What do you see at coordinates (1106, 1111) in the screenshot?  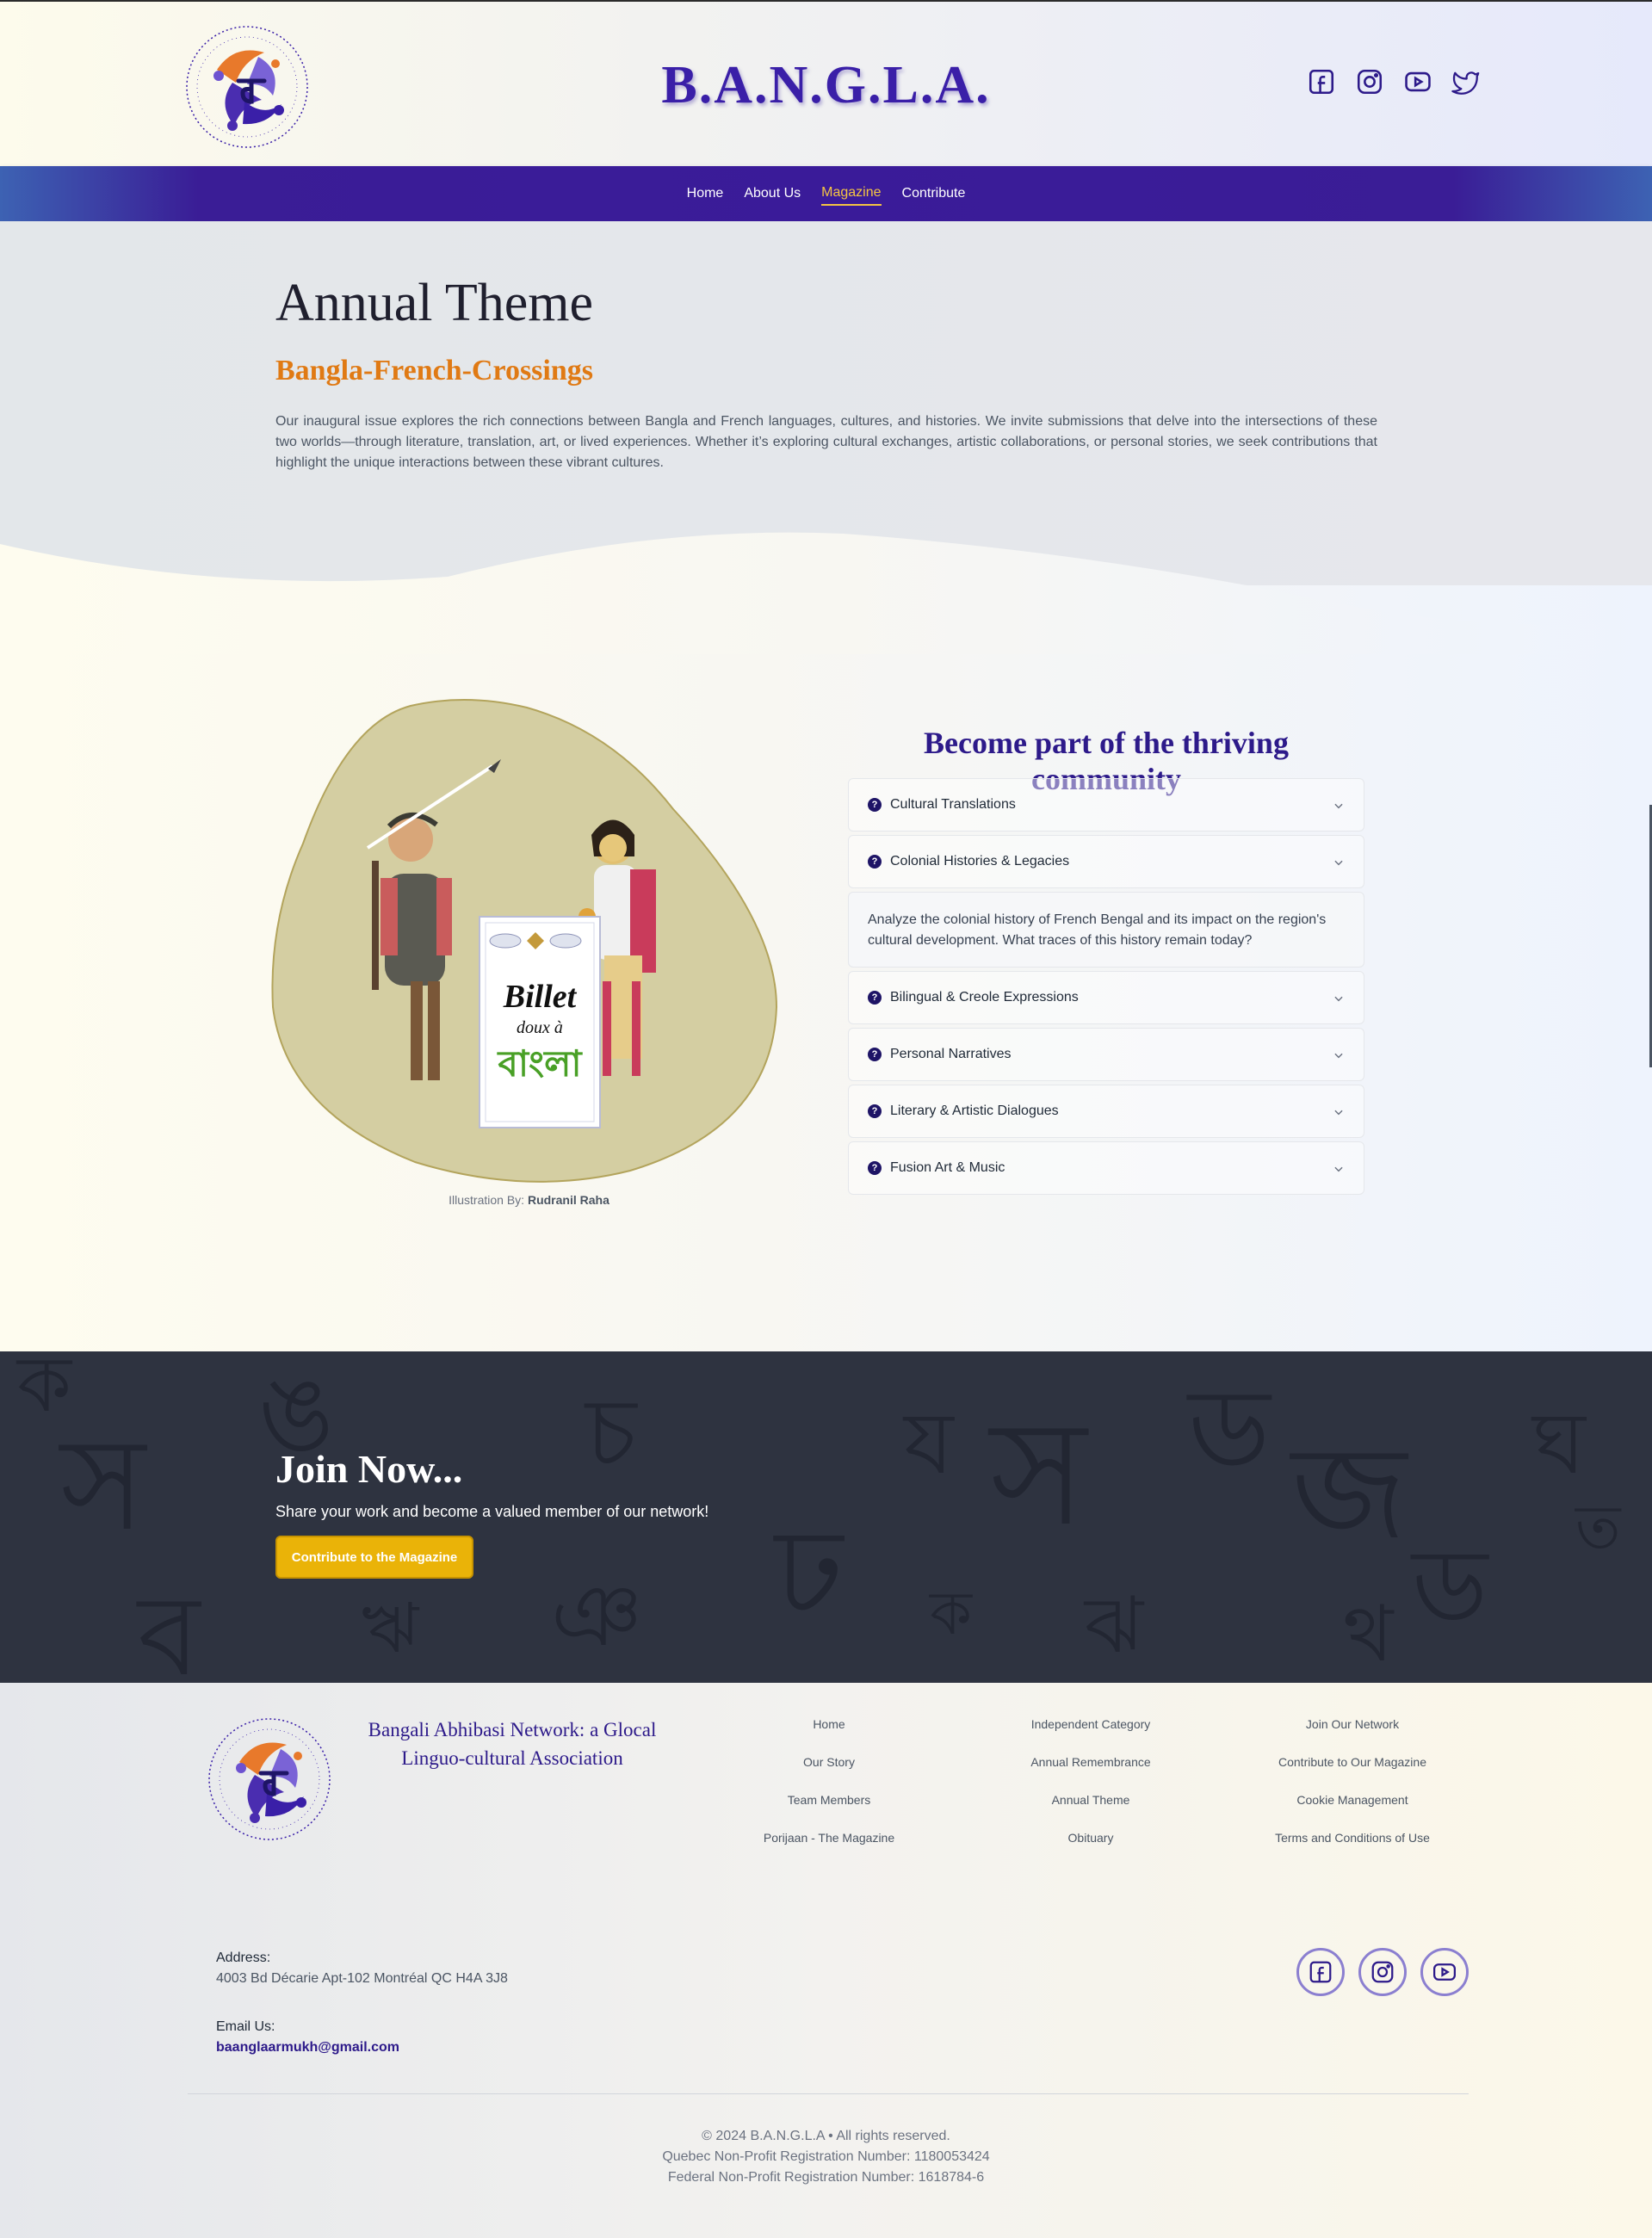 I see `accordion-item-literary-artistic: ? Literary & Artistic Dialogues` at bounding box center [1106, 1111].